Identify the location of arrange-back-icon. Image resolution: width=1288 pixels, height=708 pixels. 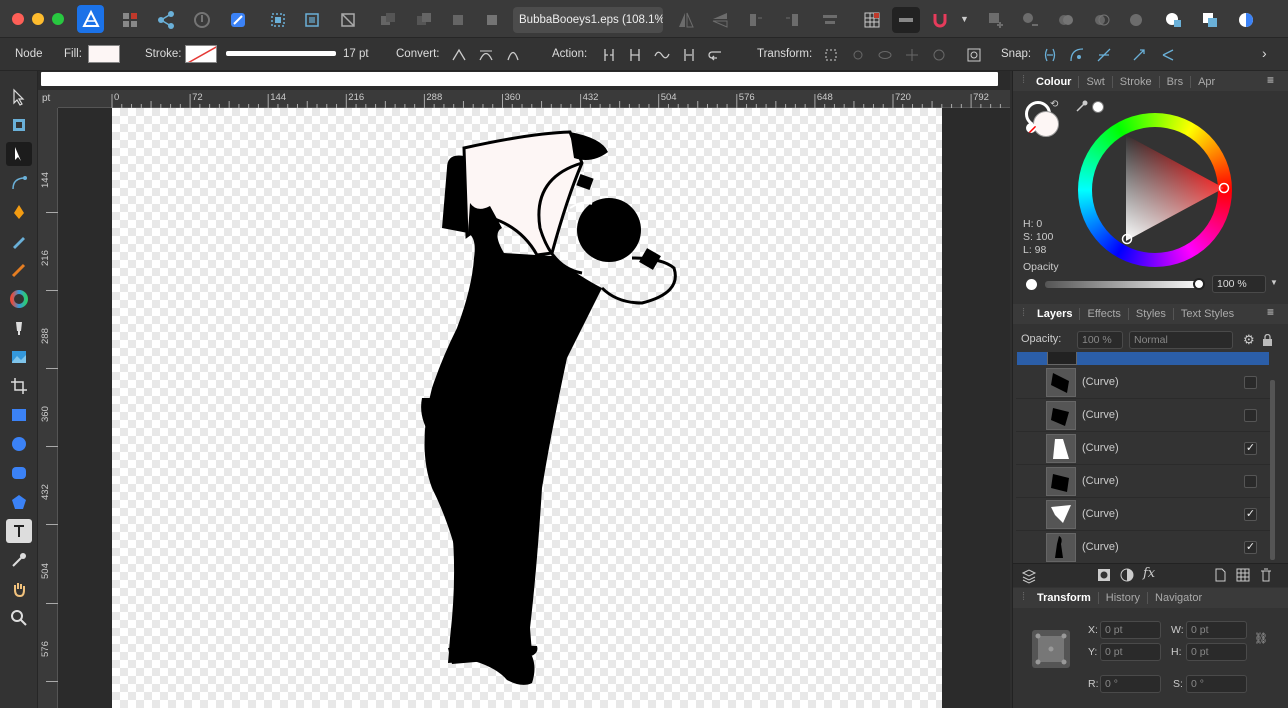
(388, 20).